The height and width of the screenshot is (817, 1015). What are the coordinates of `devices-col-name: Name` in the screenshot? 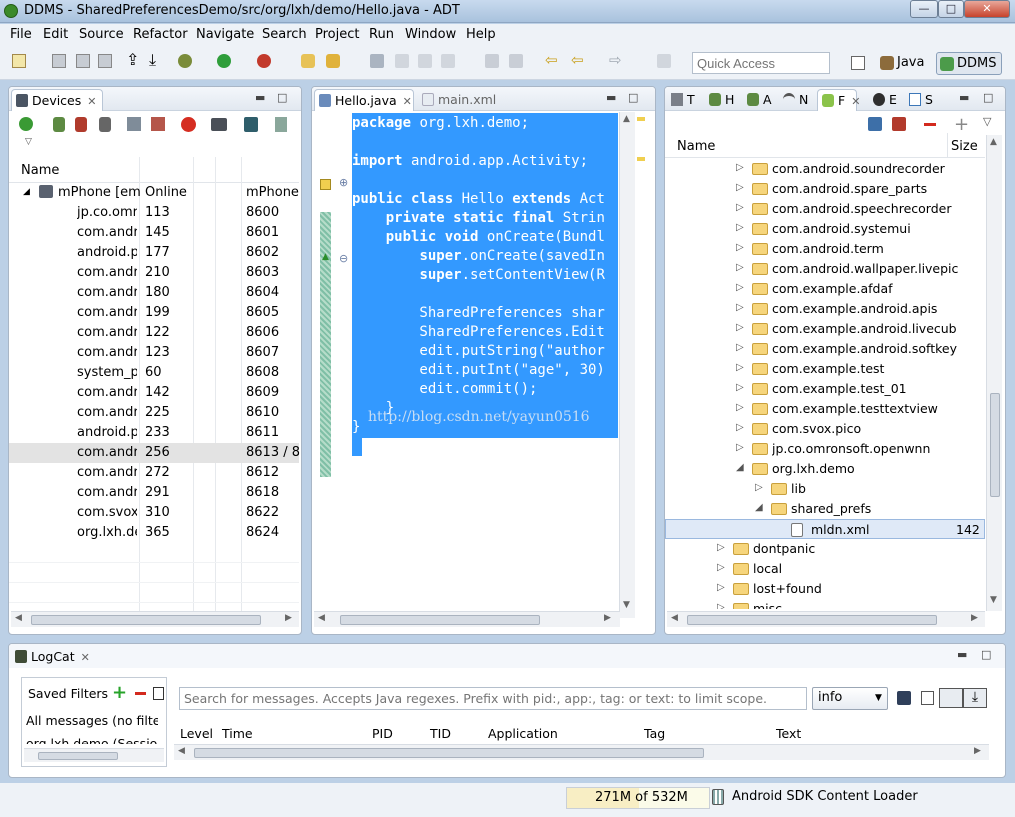 It's located at (40, 170).